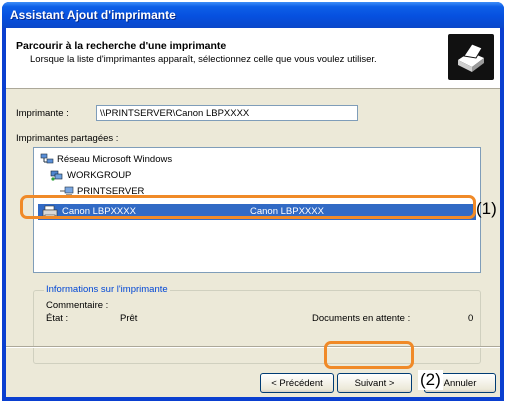 This screenshot has width=505, height=403. Describe the element at coordinates (77, 305) in the screenshot. I see `comment-label: Commentaire :` at that location.